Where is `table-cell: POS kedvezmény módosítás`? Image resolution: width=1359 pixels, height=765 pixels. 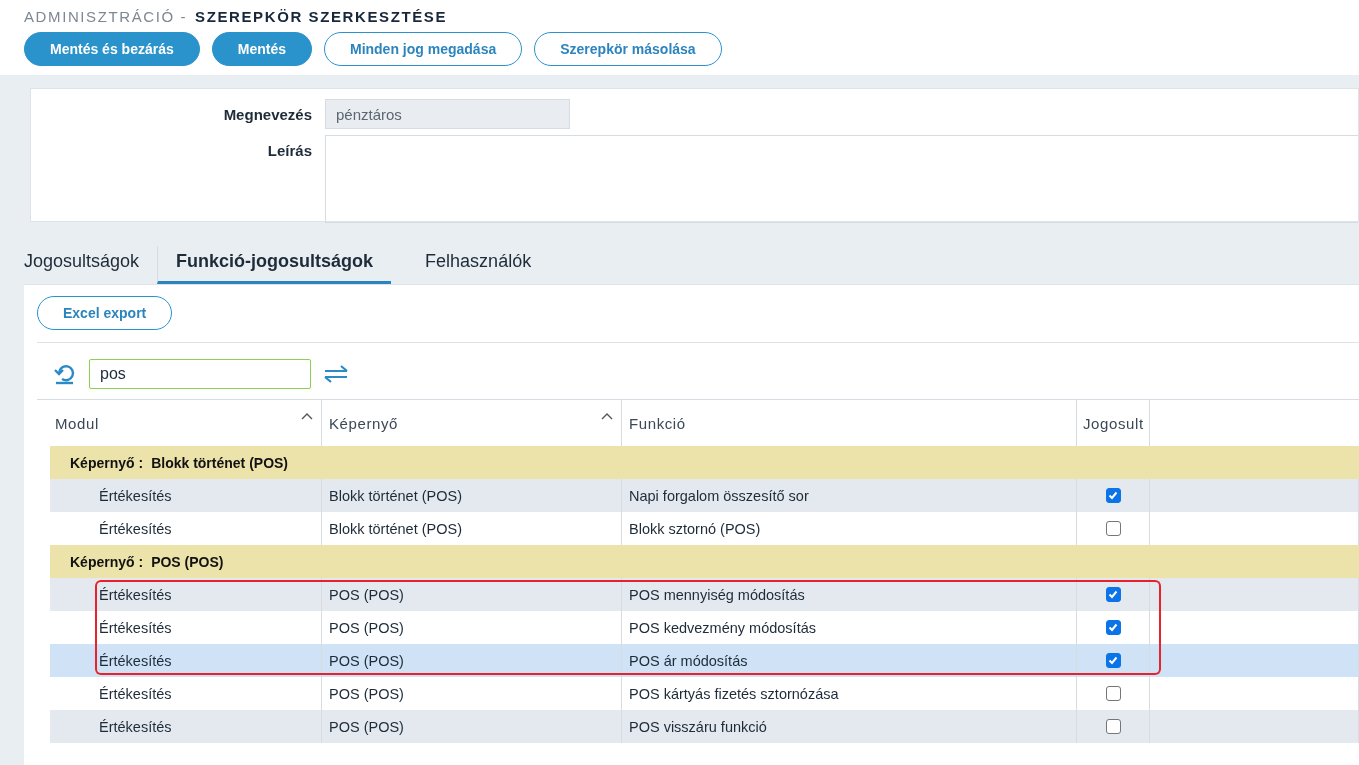 table-cell: POS kedvezmény módosítás is located at coordinates (722, 627).